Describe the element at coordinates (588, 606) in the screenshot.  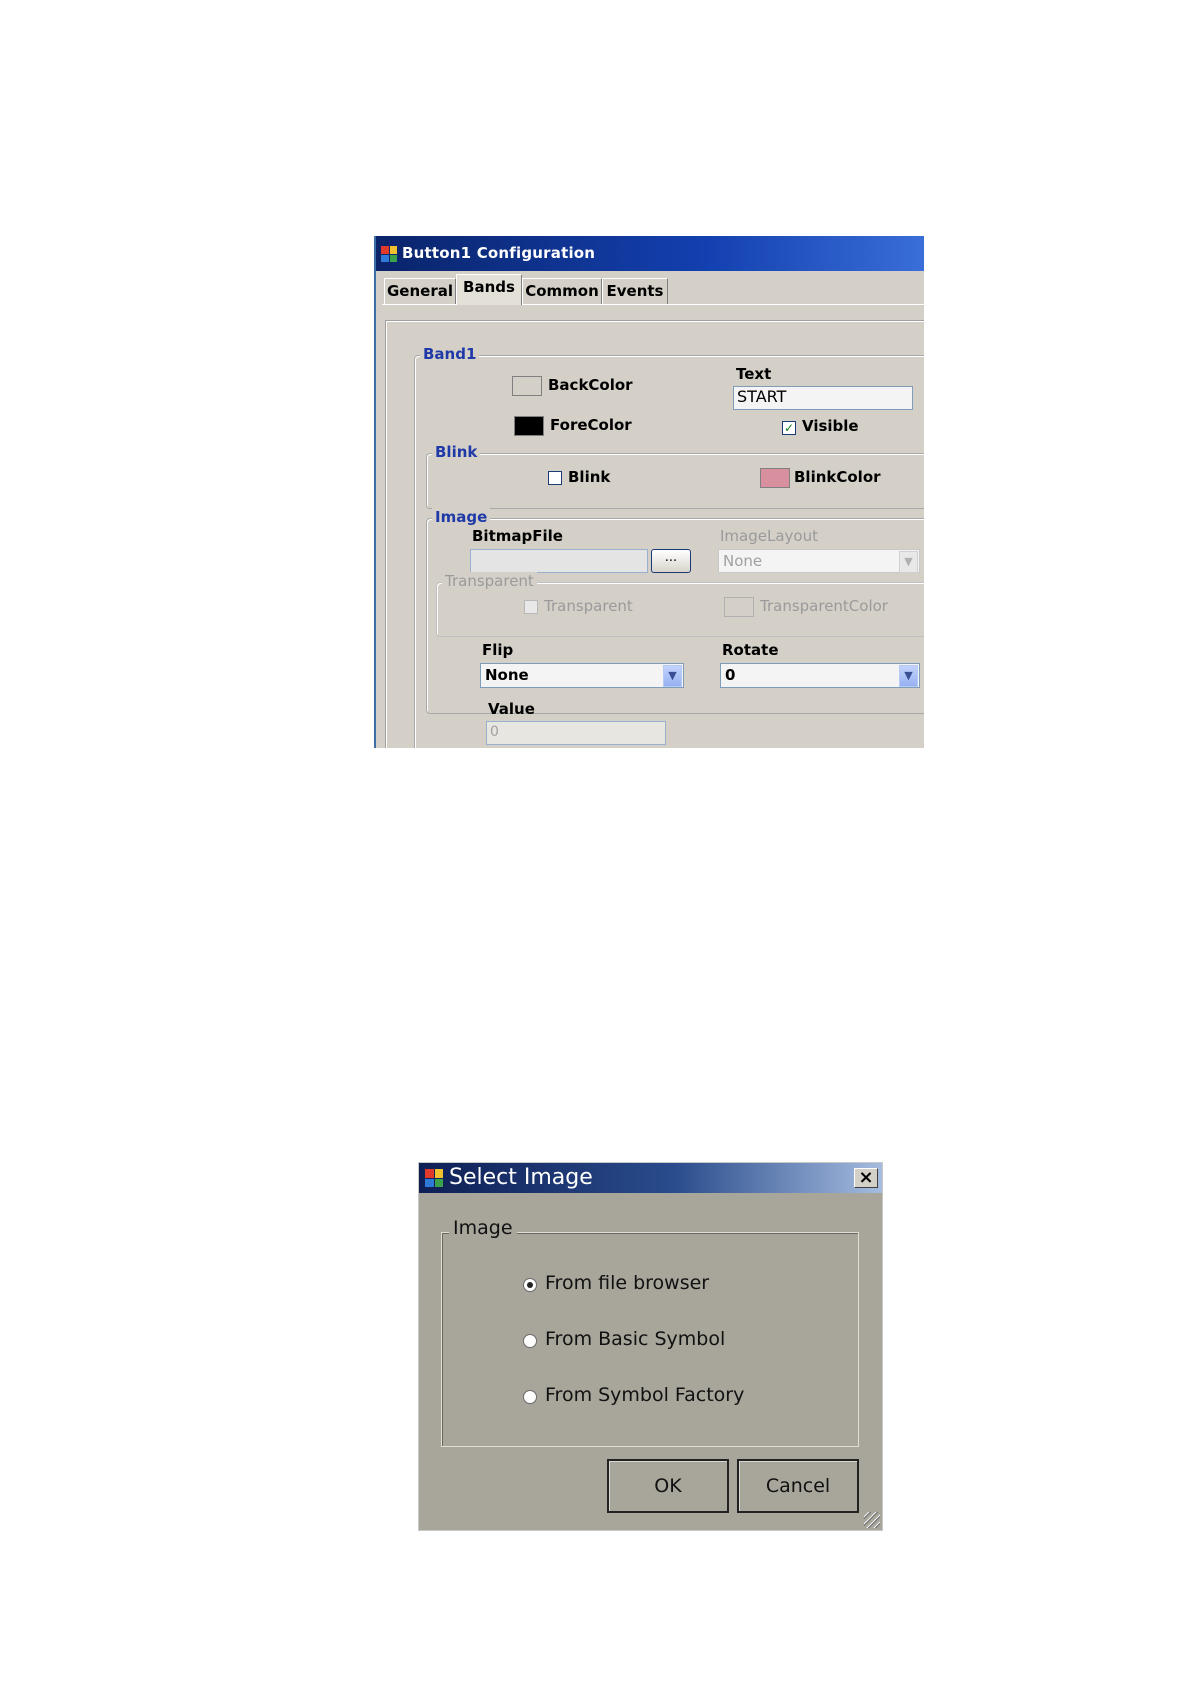
I see `transparent-label: Transparent` at that location.